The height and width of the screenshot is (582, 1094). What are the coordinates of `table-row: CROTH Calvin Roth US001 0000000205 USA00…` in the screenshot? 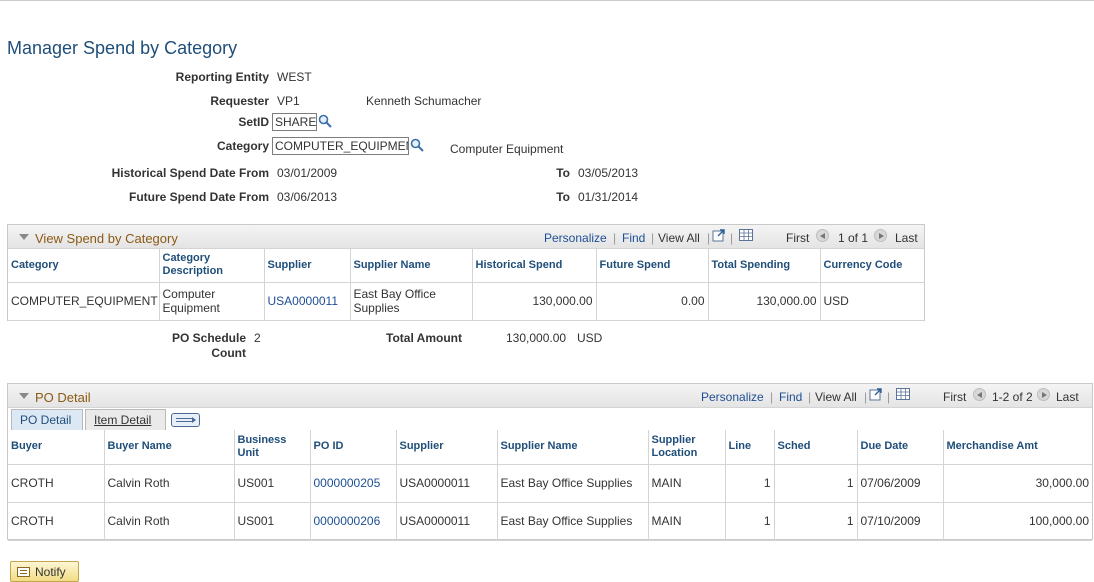 It's located at (550, 483).